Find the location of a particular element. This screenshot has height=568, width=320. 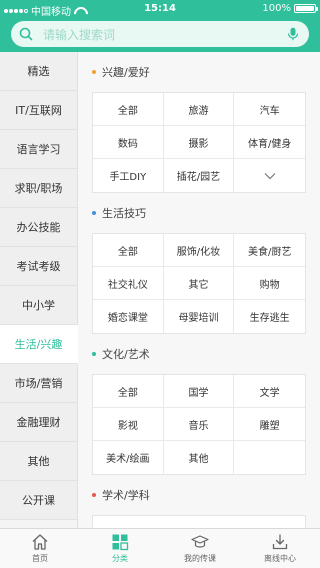

chevron-down-icon is located at coordinates (270, 175).